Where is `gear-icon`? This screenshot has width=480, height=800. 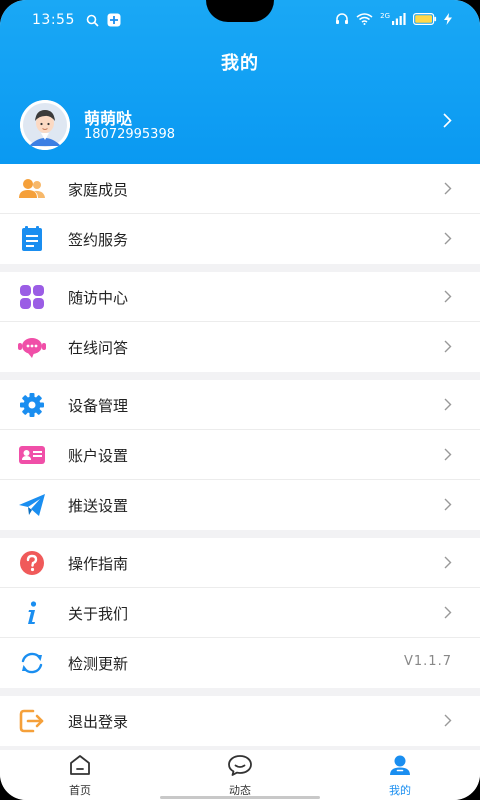 gear-icon is located at coordinates (32, 405).